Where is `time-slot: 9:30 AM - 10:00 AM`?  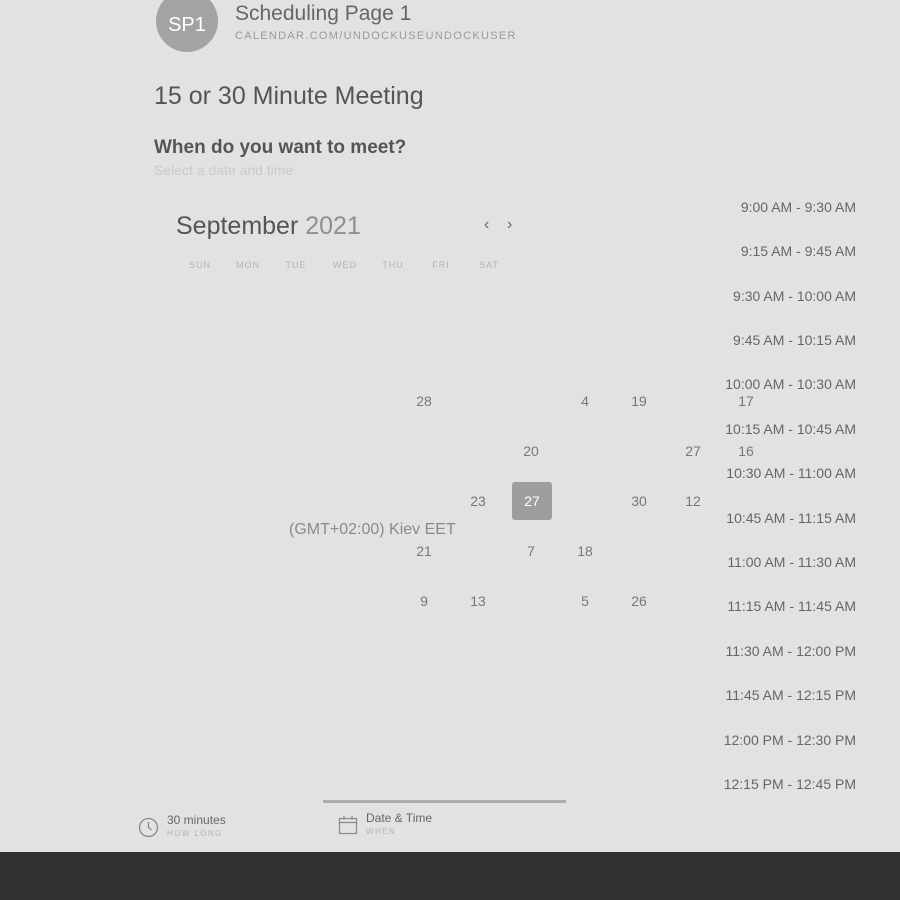 time-slot: 9:30 AM - 10:00 AM is located at coordinates (794, 296).